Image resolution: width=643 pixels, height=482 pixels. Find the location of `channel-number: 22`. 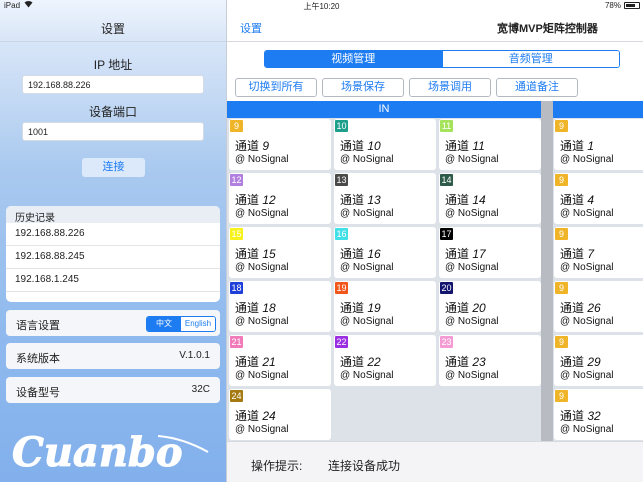

channel-number: 22 is located at coordinates (374, 362).